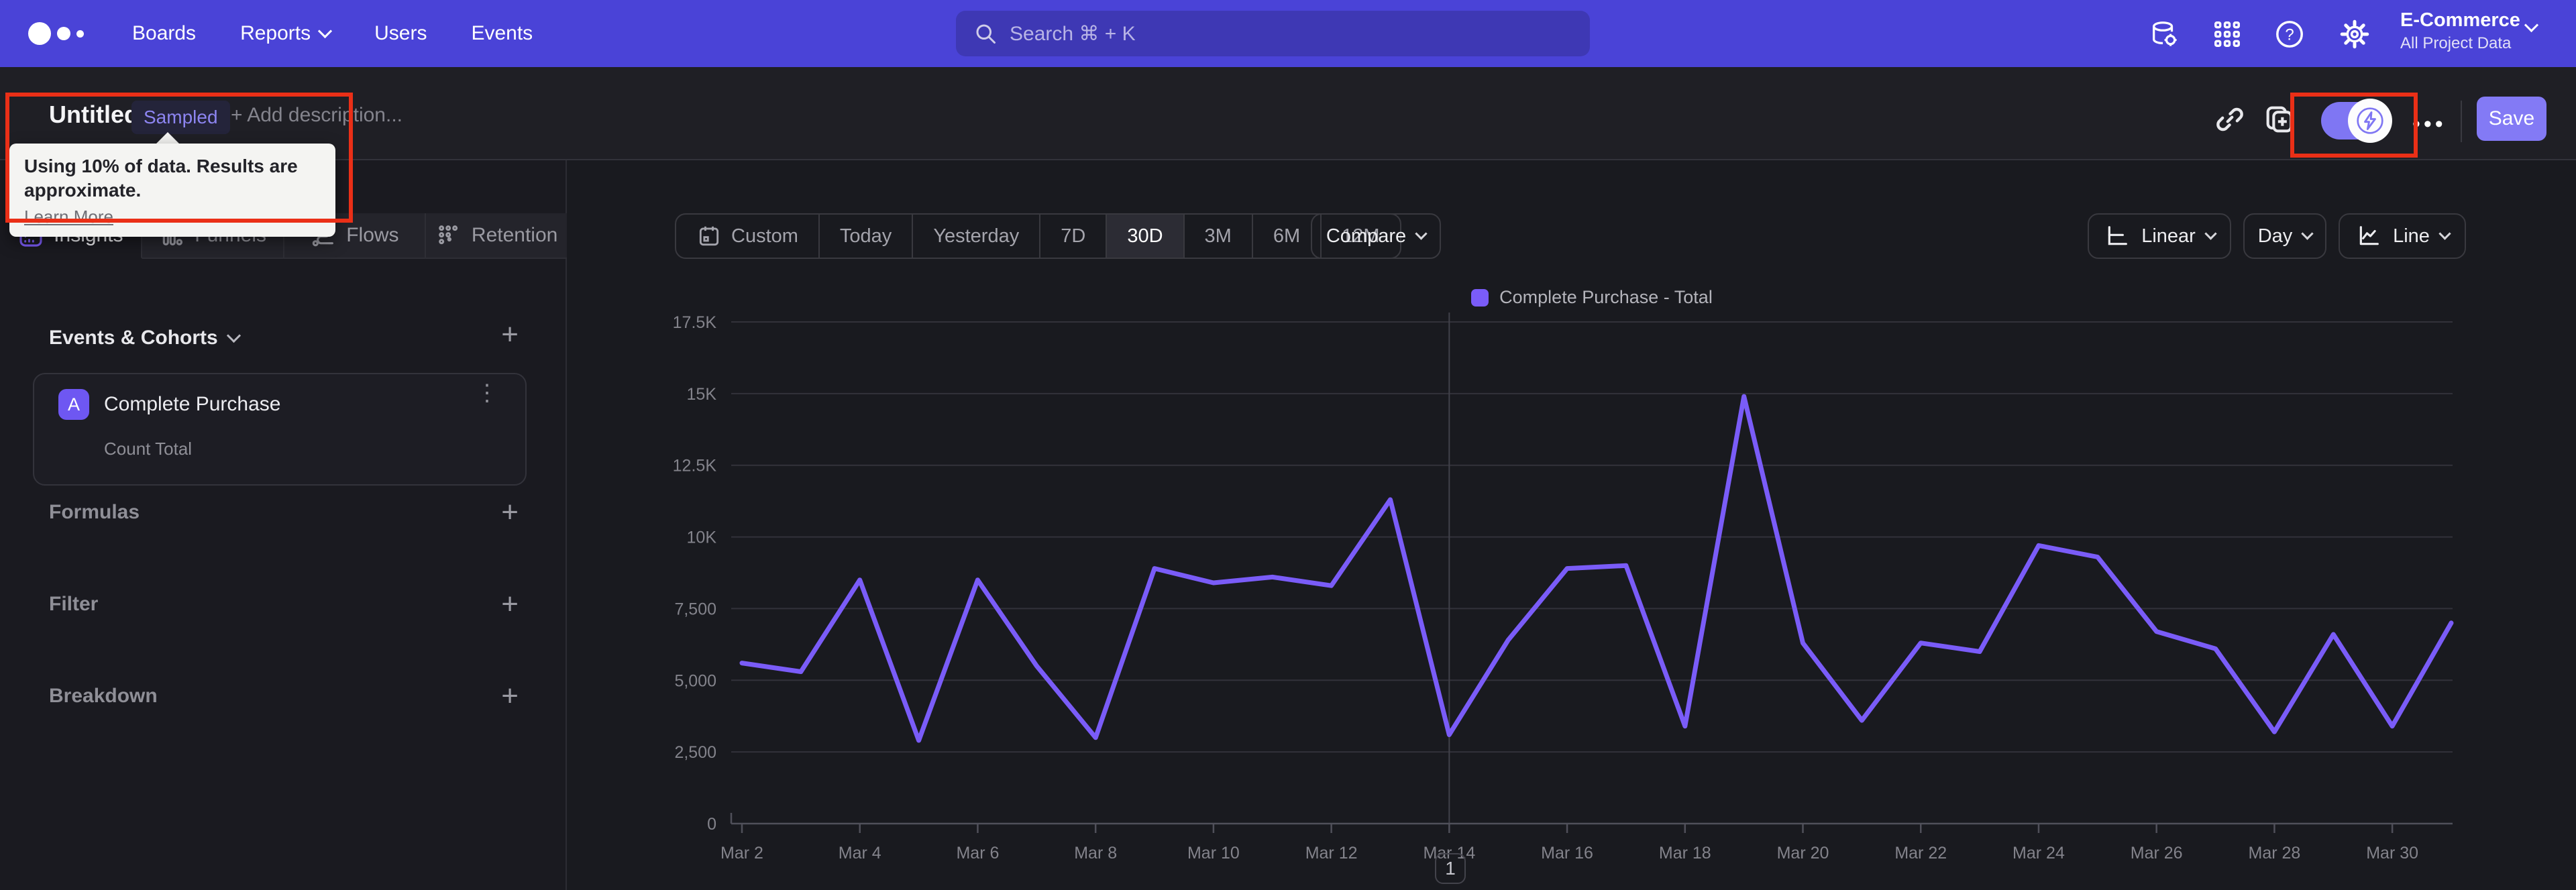 The image size is (2576, 890). Describe the element at coordinates (741, 853) in the screenshot. I see `svg-text: Mar 2` at that location.